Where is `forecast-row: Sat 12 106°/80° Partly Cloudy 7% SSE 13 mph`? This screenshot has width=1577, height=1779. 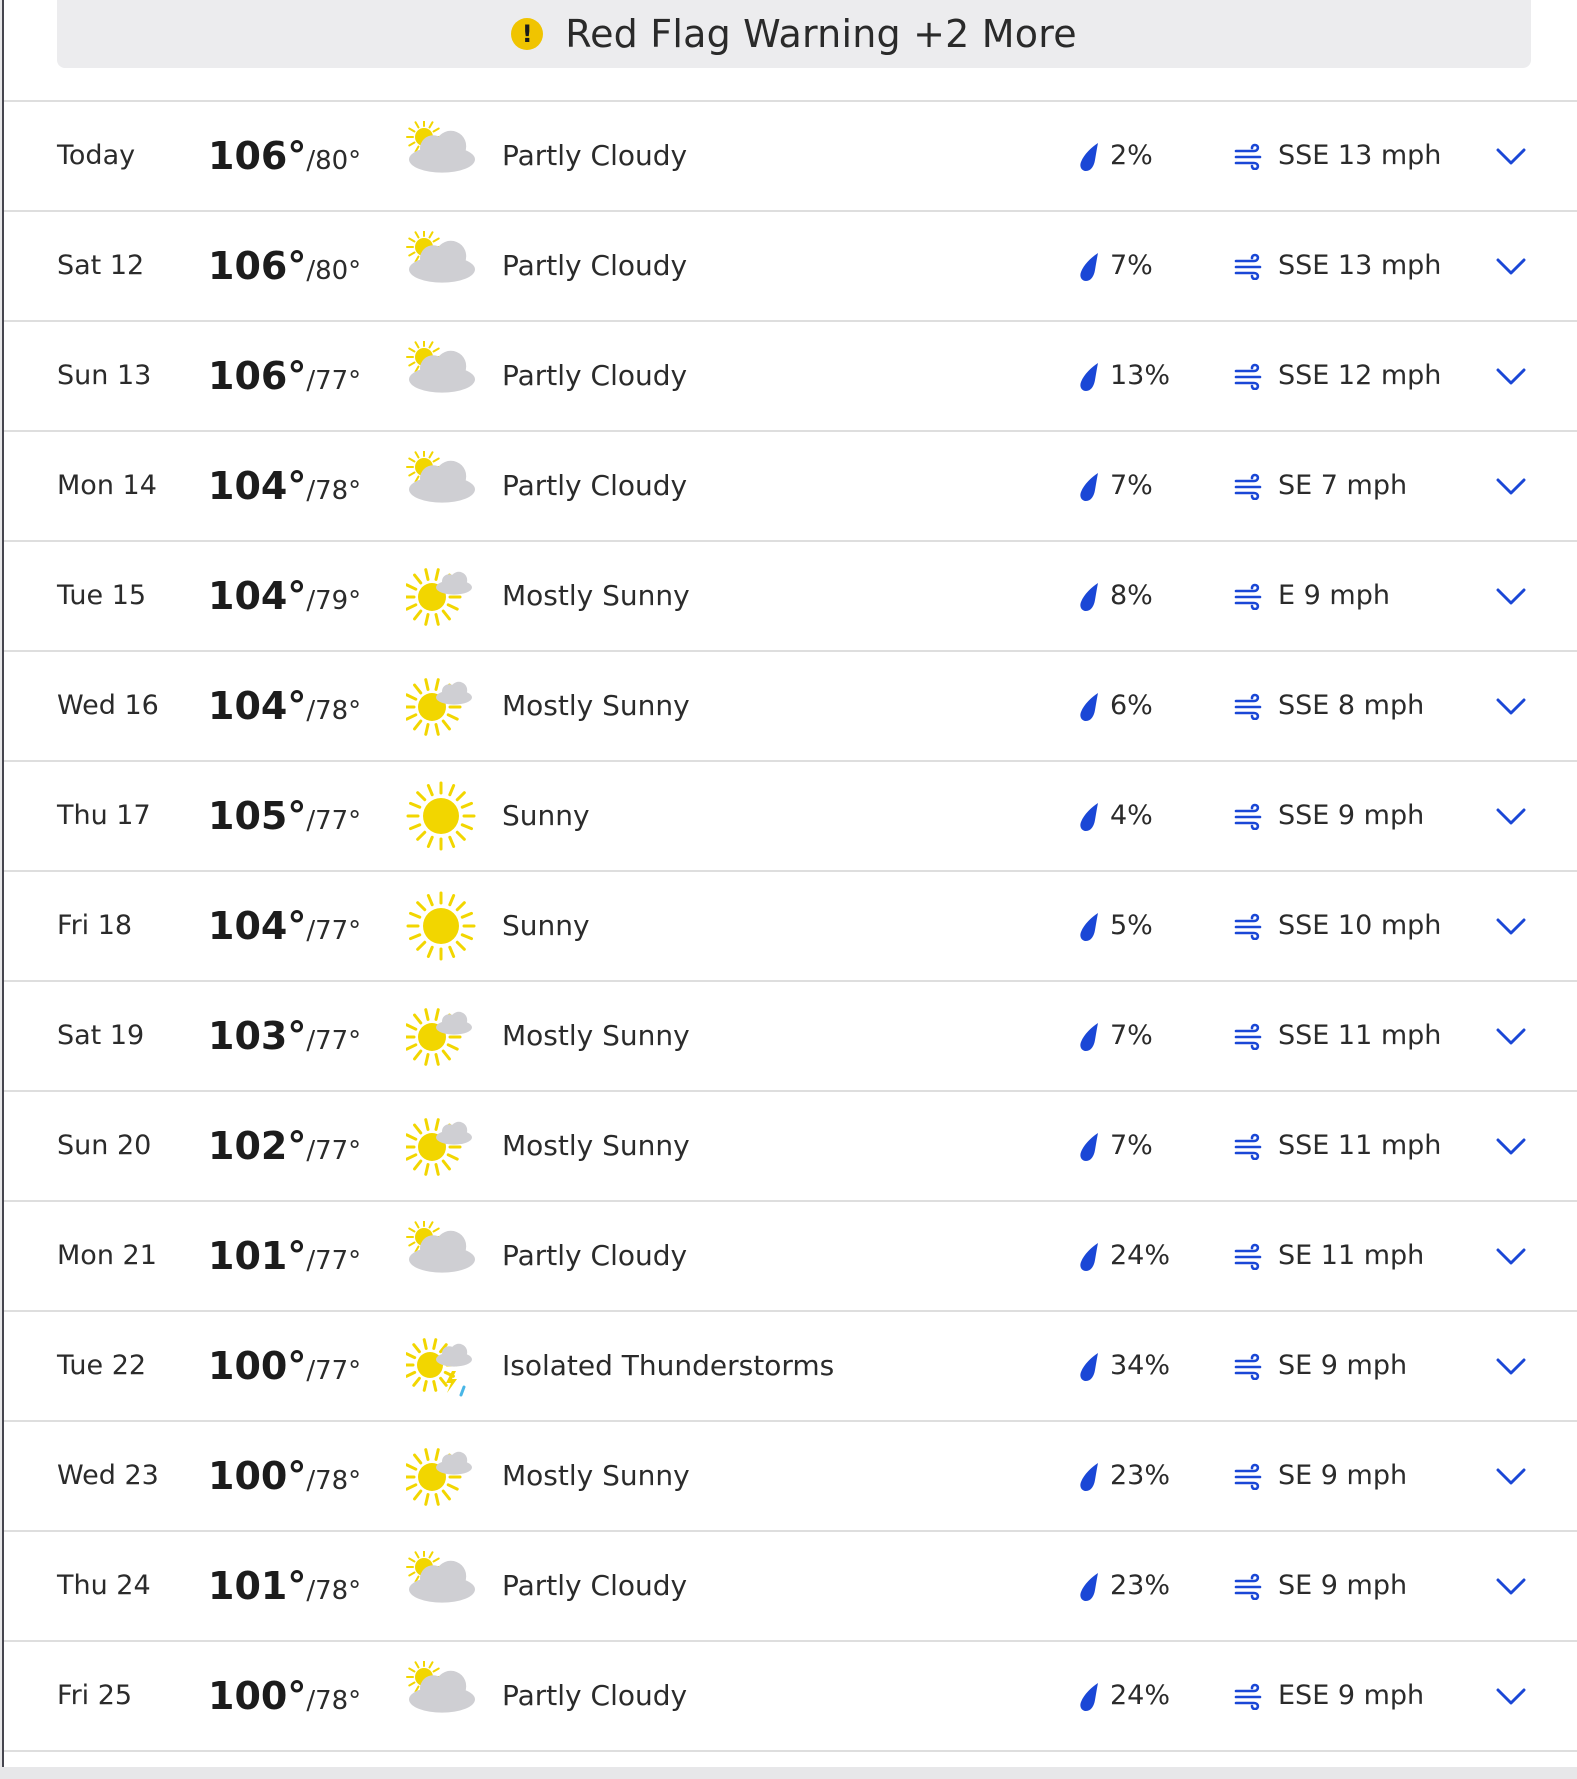
forecast-row: Sat 12 106°/80° Partly Cloudy 7% SSE 13 mph is located at coordinates (790, 267).